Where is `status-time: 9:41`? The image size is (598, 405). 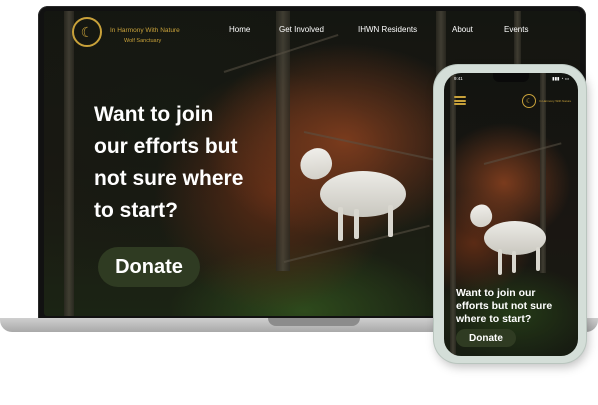 status-time: 9:41 is located at coordinates (458, 78).